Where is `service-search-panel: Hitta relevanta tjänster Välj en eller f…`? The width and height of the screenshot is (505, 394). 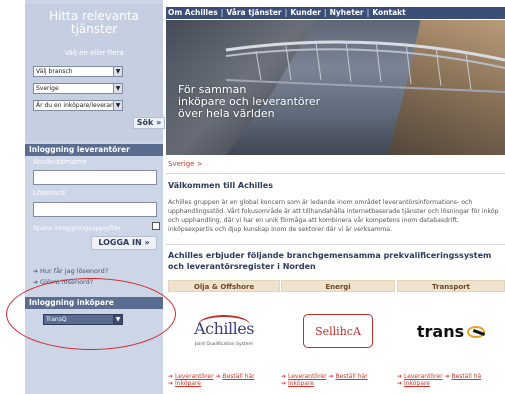
service-search-panel: Hitta relevanta tjänster Välj en eller f… is located at coordinates (95, 73).